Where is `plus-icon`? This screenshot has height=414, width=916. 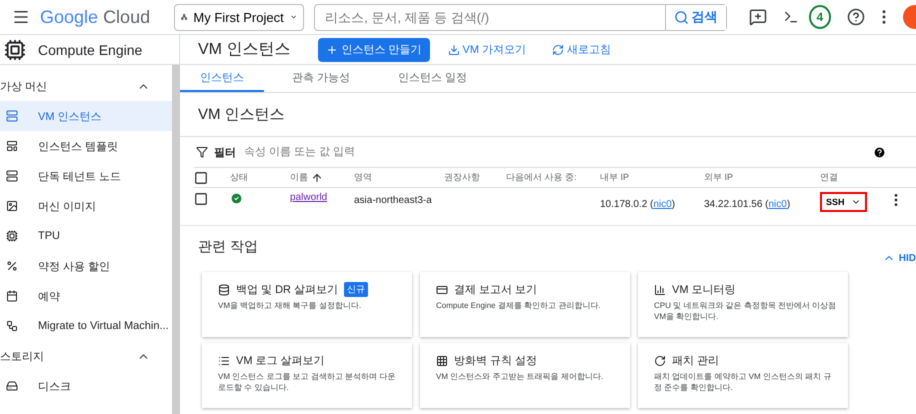
plus-icon is located at coordinates (332, 50).